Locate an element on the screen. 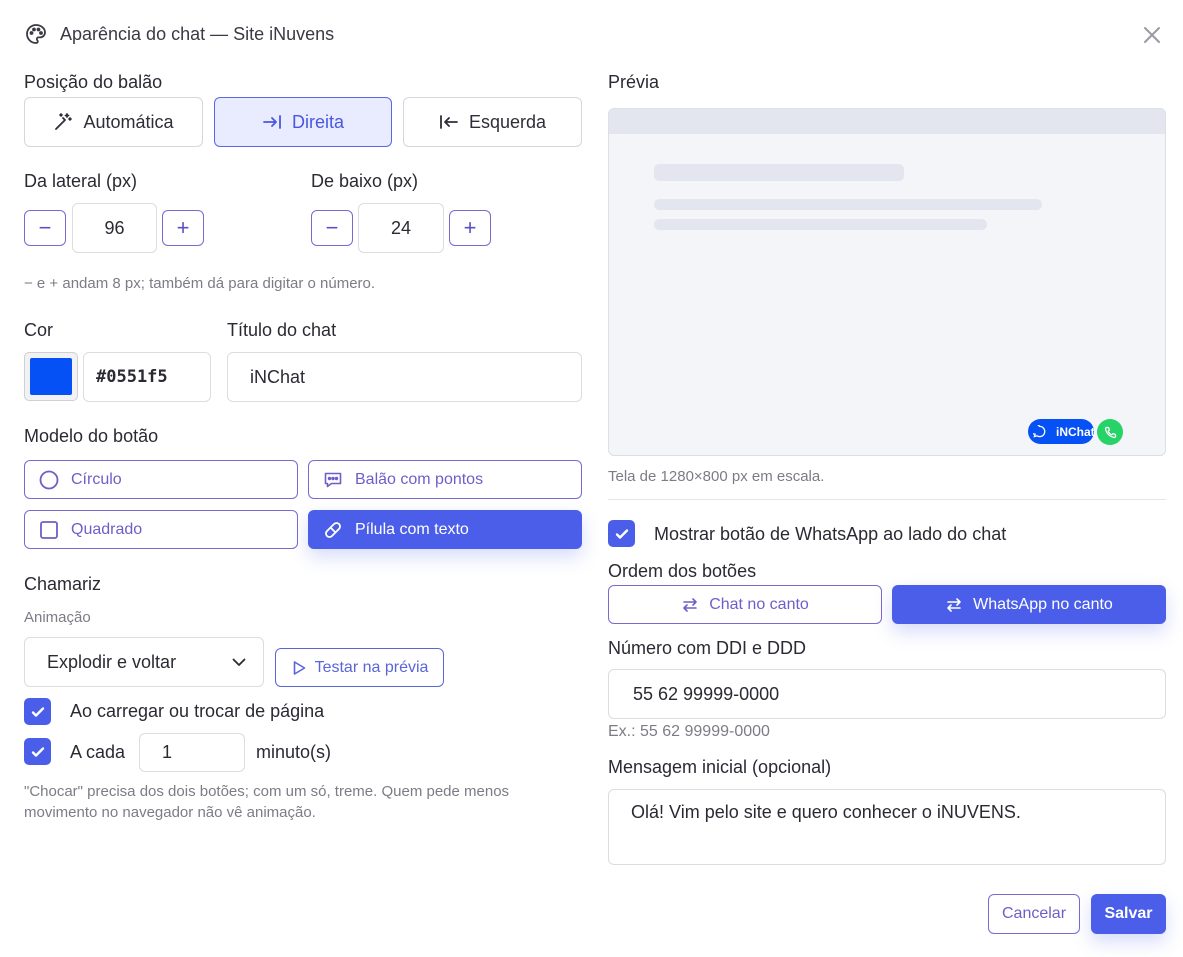 The image size is (1183, 957). preview-placeholder-title is located at coordinates (779, 172).